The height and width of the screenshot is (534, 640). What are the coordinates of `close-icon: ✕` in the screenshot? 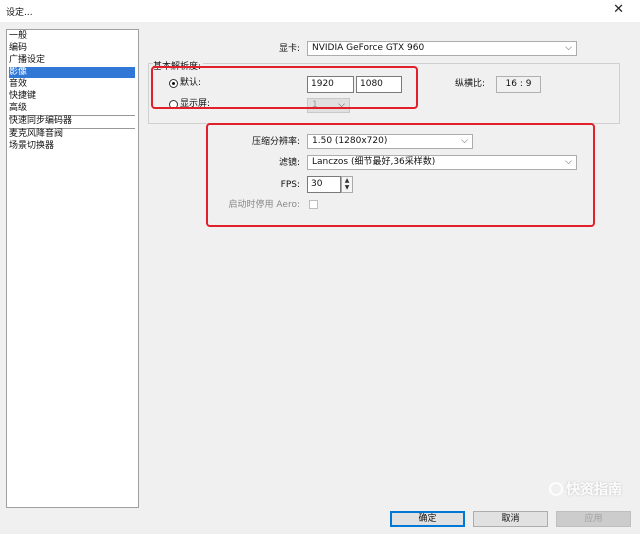 It's located at (618, 10).